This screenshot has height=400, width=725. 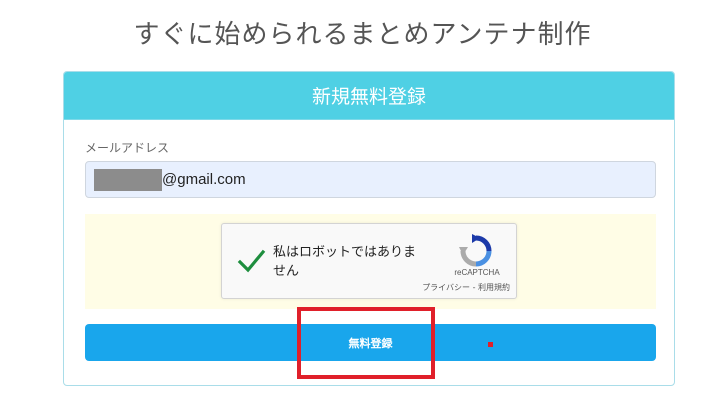 I want to click on redacted-block, so click(x=128, y=179).